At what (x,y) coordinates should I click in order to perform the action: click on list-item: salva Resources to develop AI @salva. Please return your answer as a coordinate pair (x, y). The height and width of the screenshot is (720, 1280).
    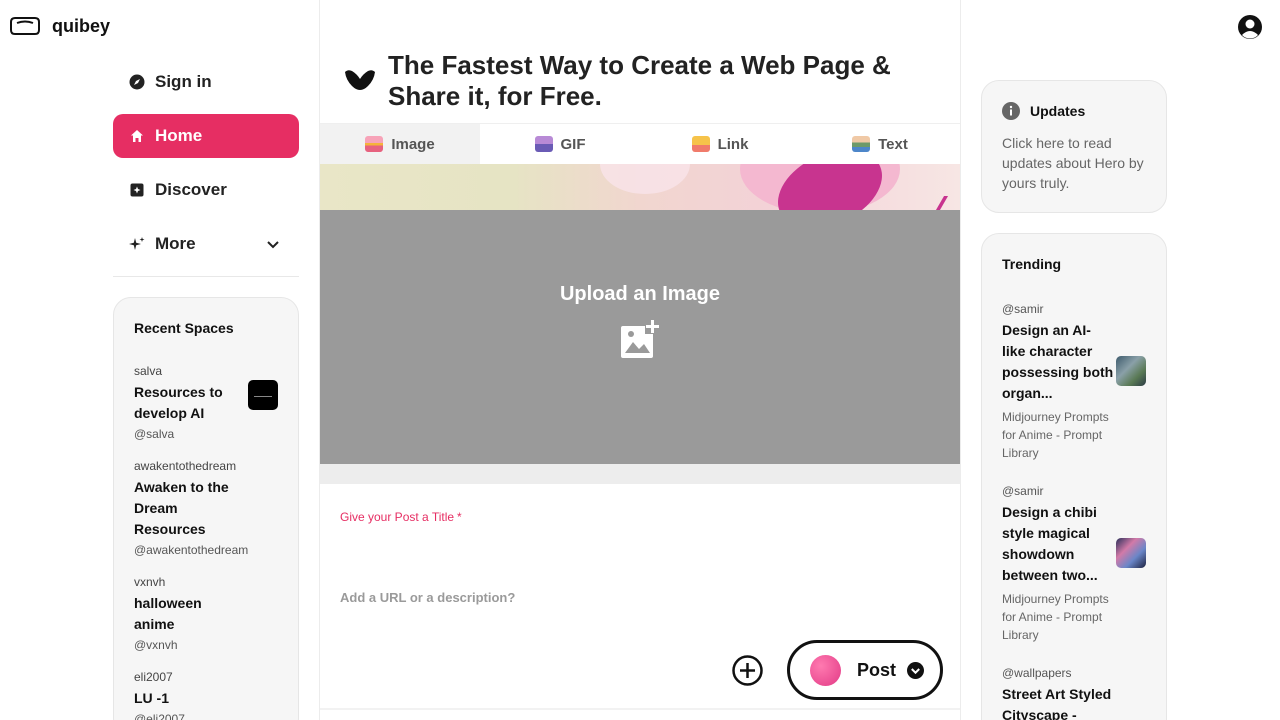
    Looking at the image, I should click on (206, 402).